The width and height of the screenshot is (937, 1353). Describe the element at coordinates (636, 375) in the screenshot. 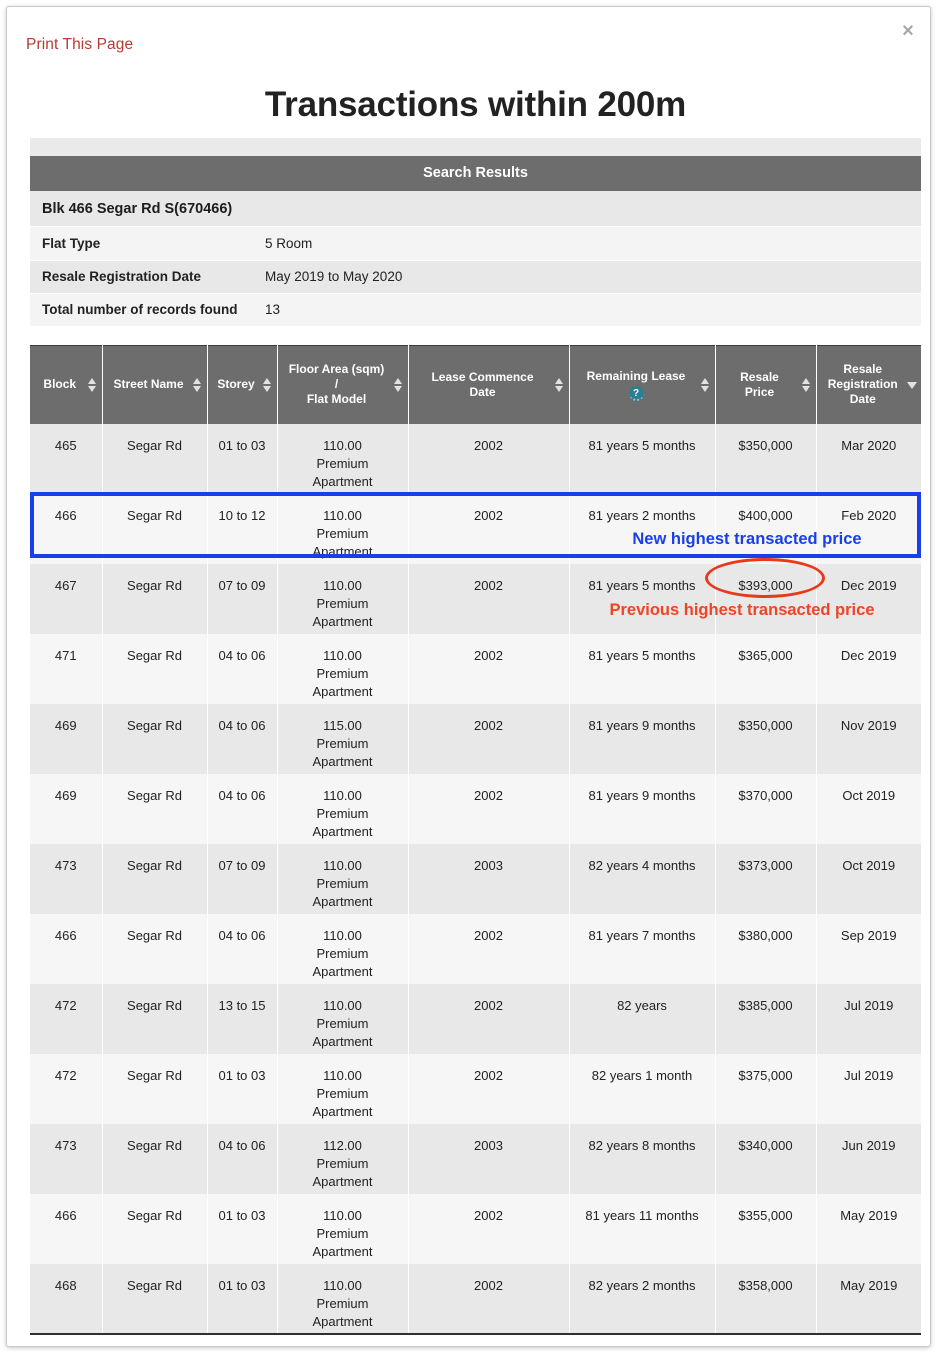

I see `column-header-label: Remaining Lease` at that location.